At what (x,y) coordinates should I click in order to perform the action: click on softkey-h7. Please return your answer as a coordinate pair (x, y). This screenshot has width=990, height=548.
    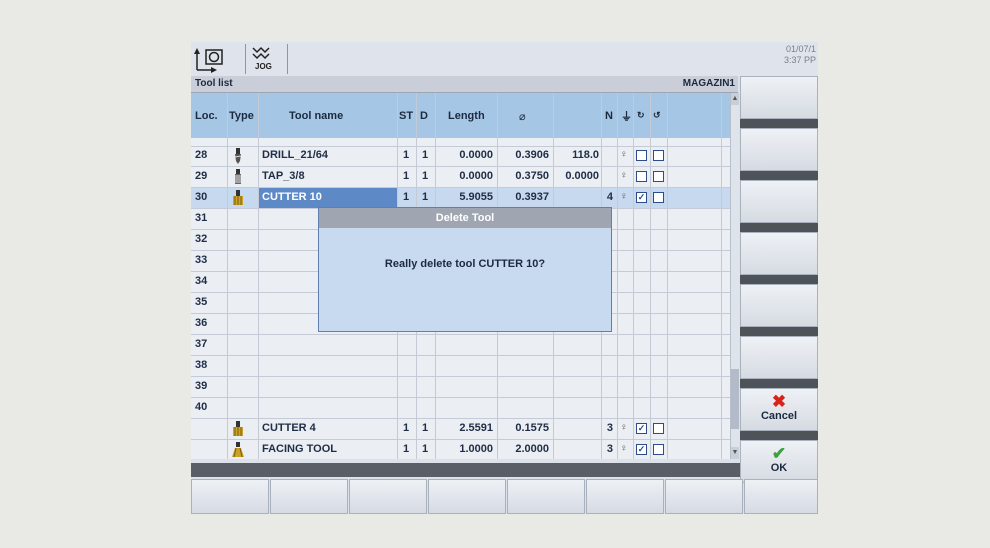
    Looking at the image, I should click on (704, 496).